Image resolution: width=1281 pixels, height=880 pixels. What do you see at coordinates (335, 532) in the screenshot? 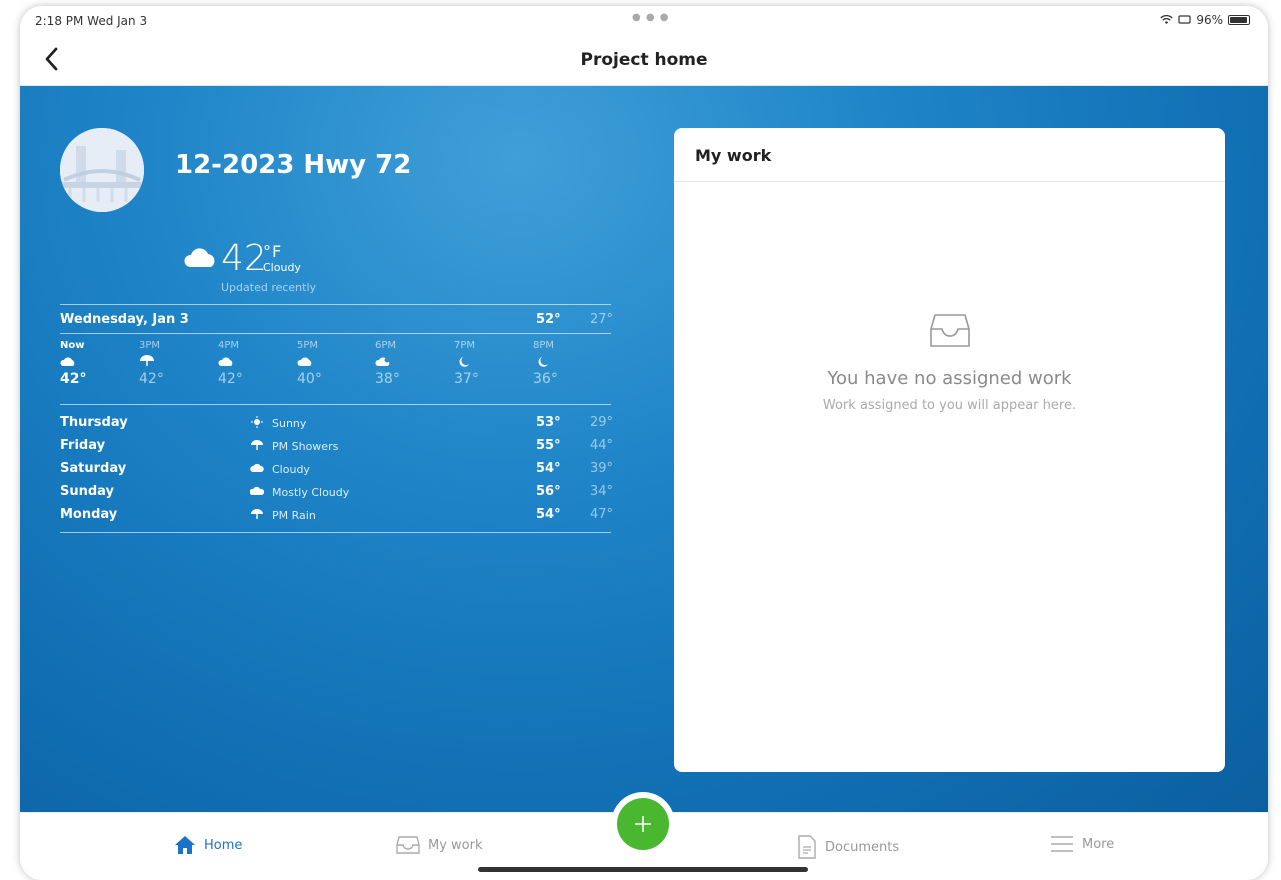
I see `divider` at bounding box center [335, 532].